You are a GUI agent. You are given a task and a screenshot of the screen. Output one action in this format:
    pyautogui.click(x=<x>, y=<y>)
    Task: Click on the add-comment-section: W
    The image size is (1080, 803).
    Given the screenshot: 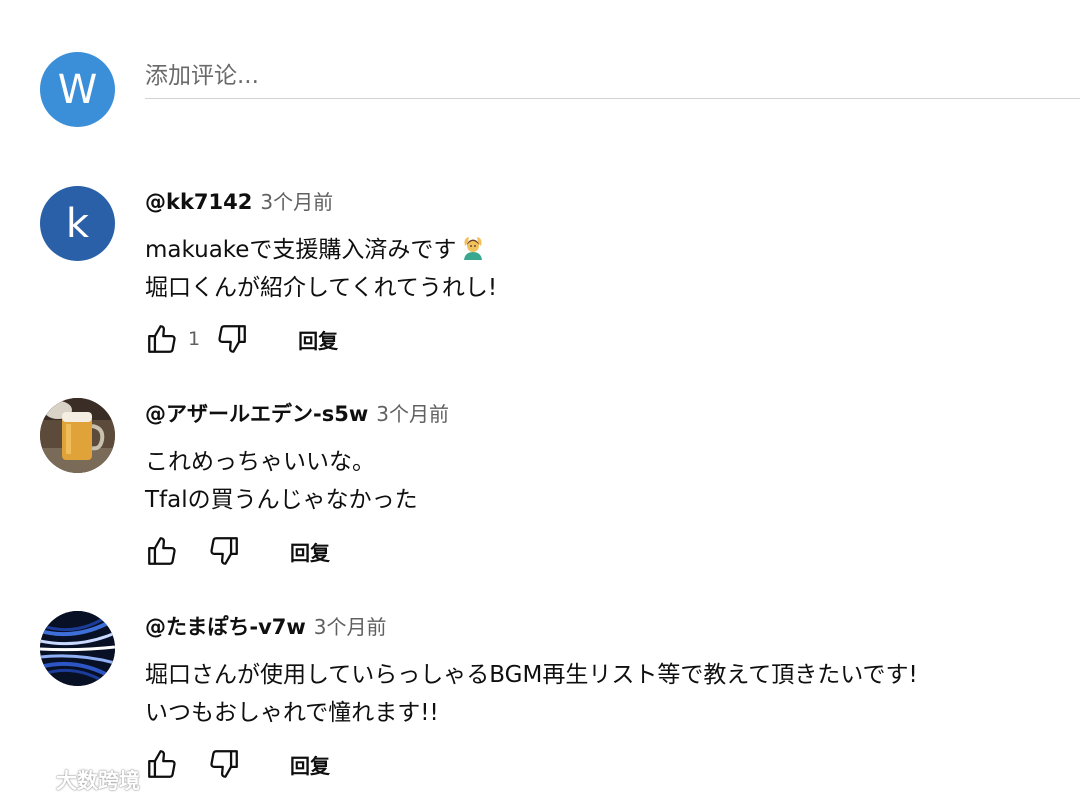 What is the action you would take?
    pyautogui.click(x=560, y=90)
    